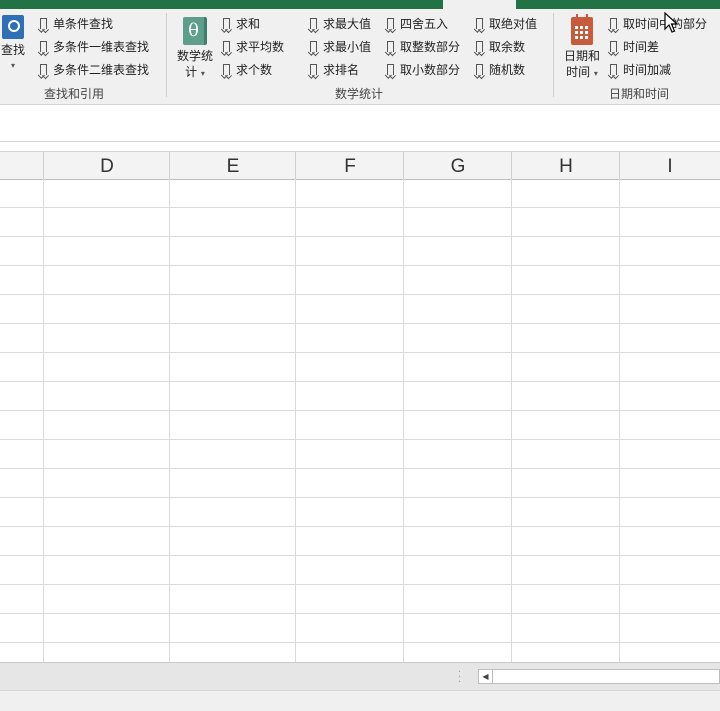  What do you see at coordinates (641, 47) in the screenshot?
I see `date-item-label: 时间差` at bounding box center [641, 47].